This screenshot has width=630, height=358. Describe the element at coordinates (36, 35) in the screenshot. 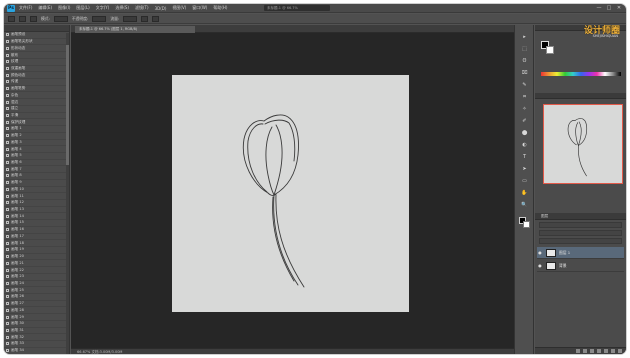

I see `brush-option-row: 画笔预设` at that location.